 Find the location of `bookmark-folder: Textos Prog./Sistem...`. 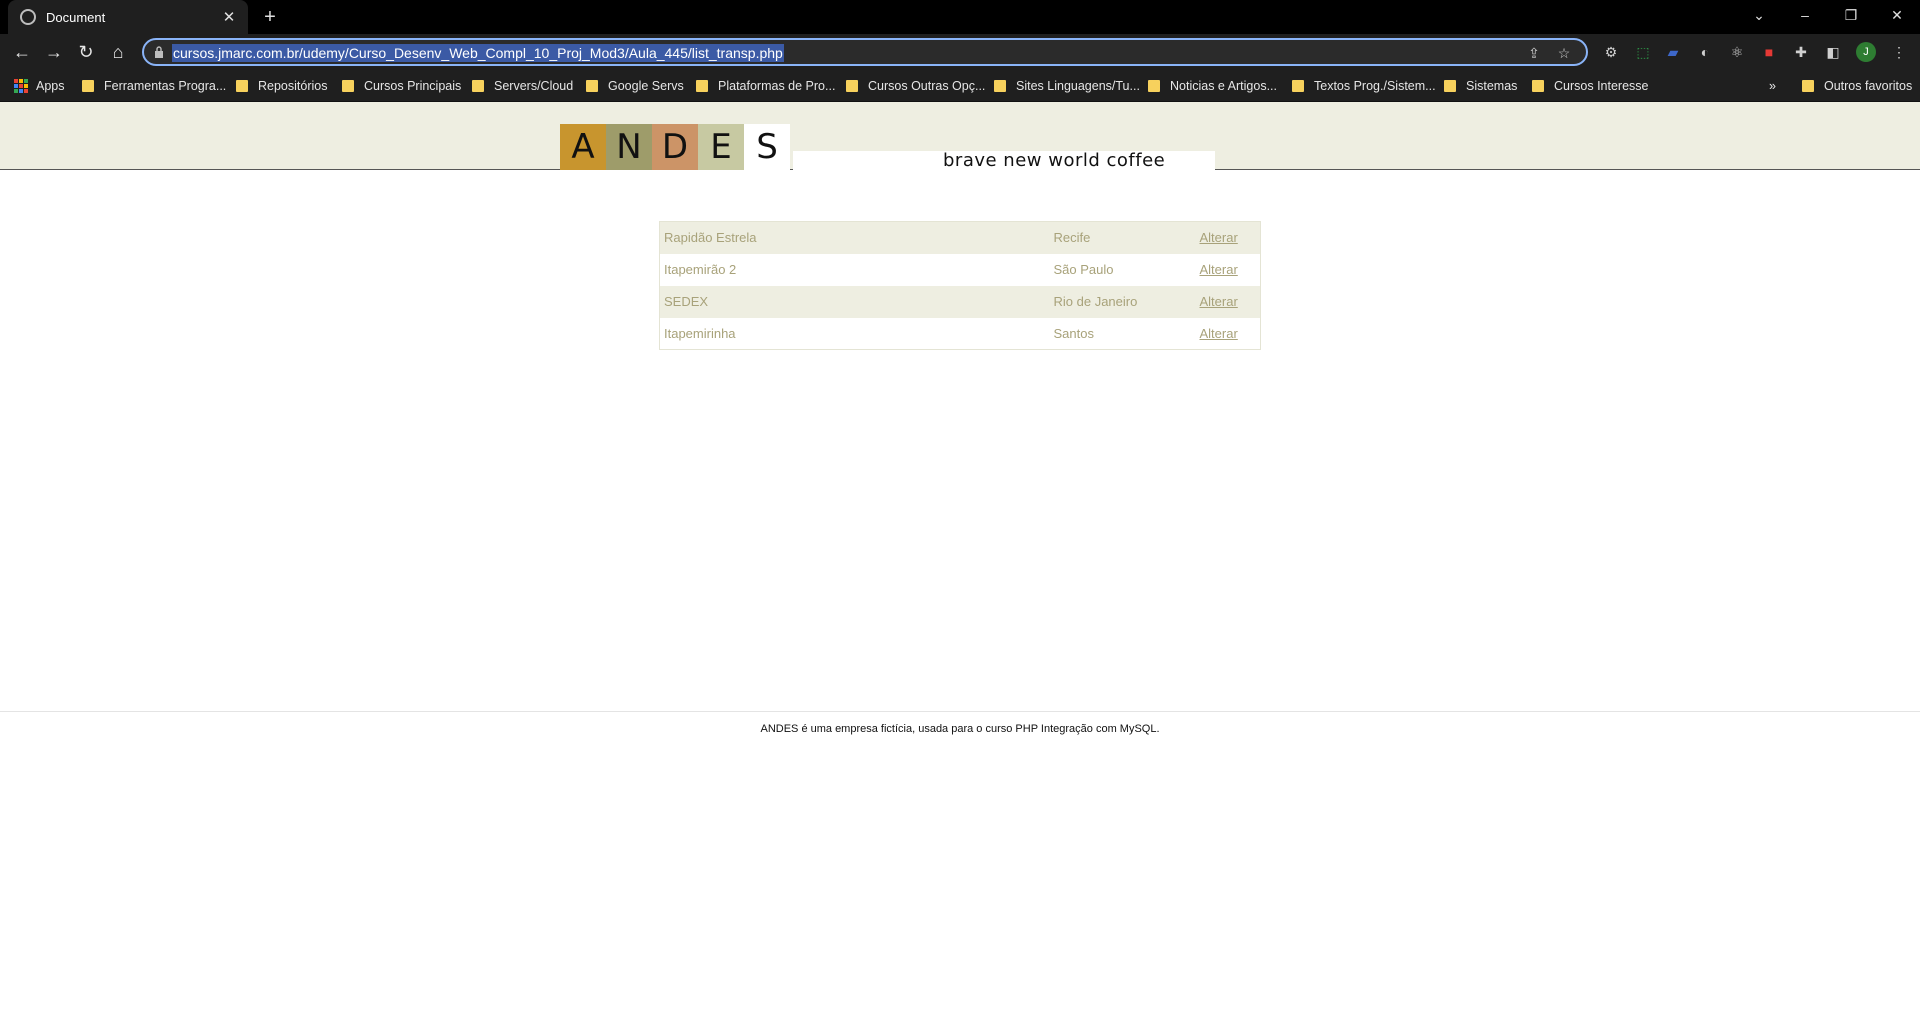

bookmark-folder: Textos Prog./Sistem... is located at coordinates (1364, 86).